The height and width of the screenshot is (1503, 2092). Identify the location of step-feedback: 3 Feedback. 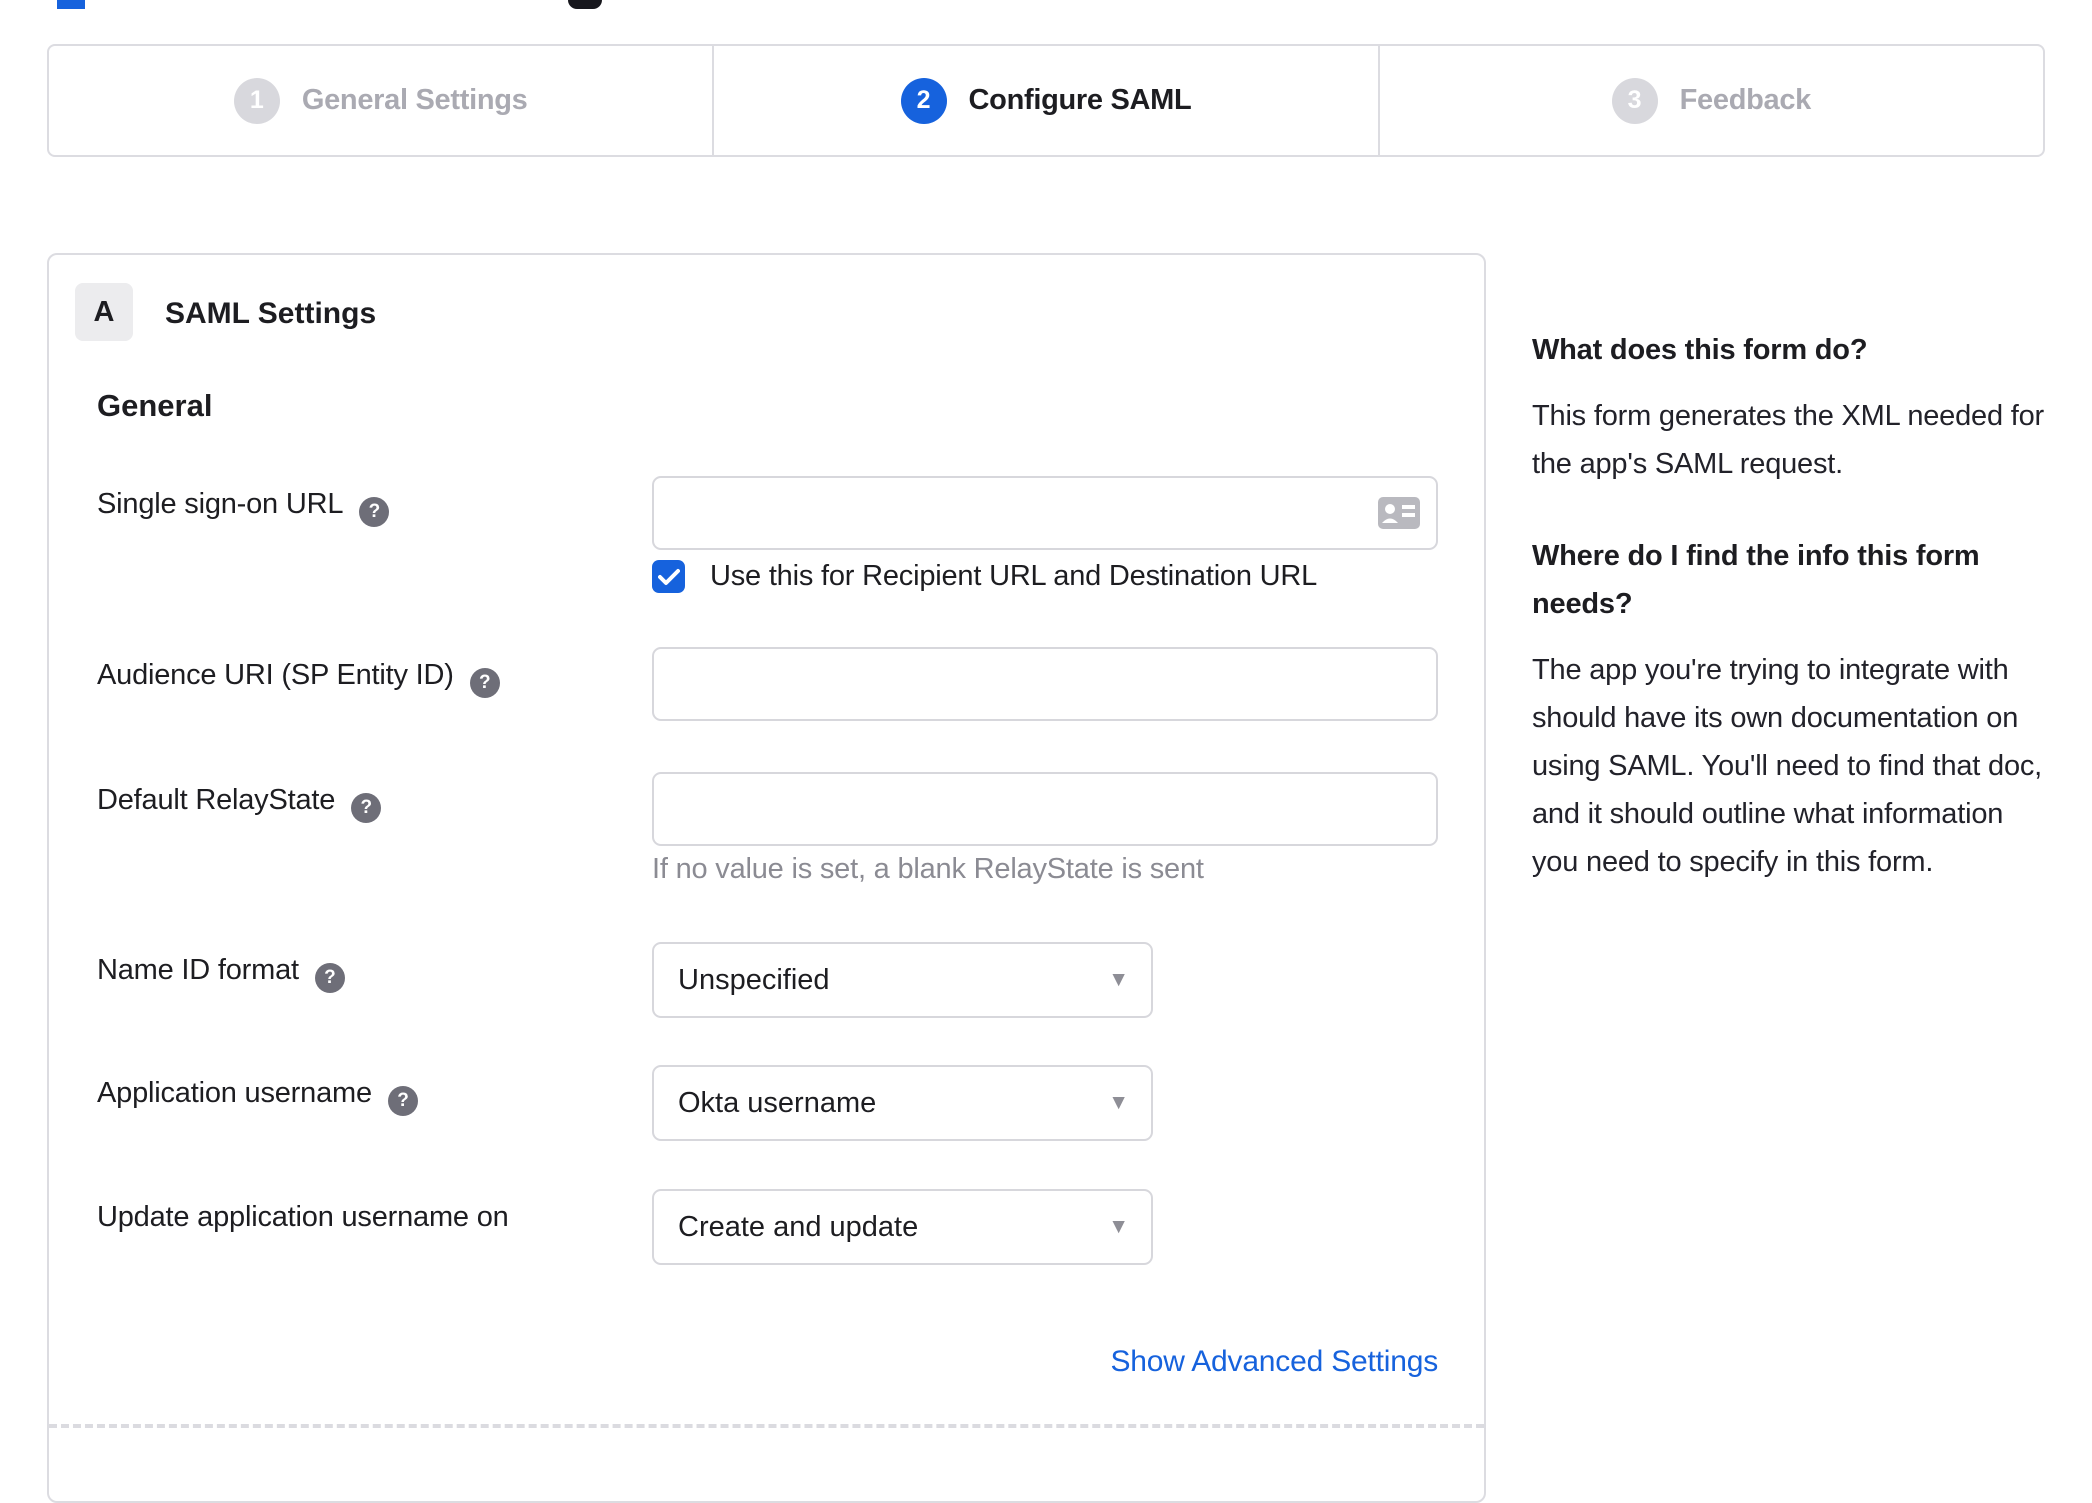
(1710, 100).